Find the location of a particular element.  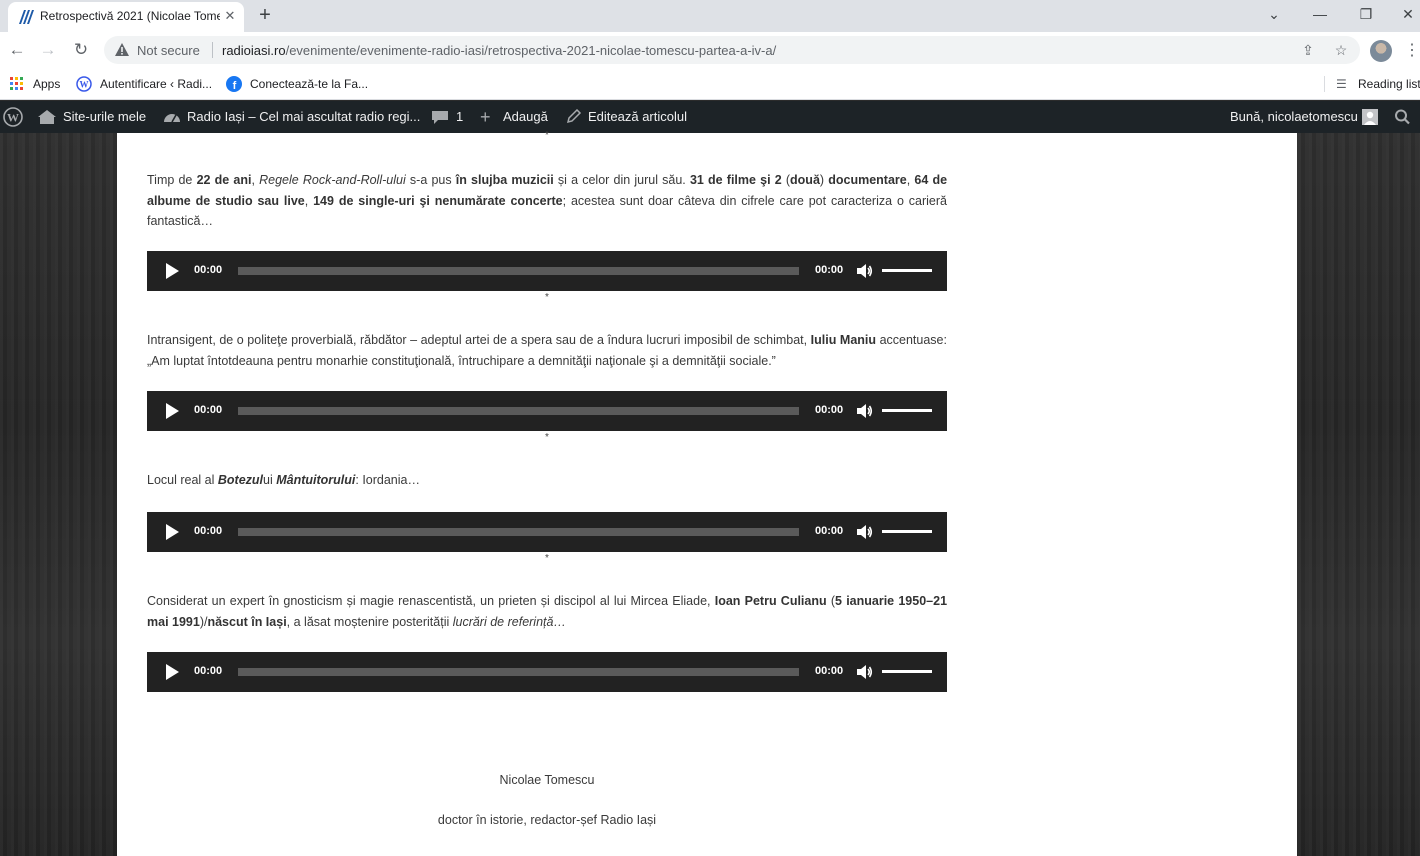

search-icon is located at coordinates (1403, 117).